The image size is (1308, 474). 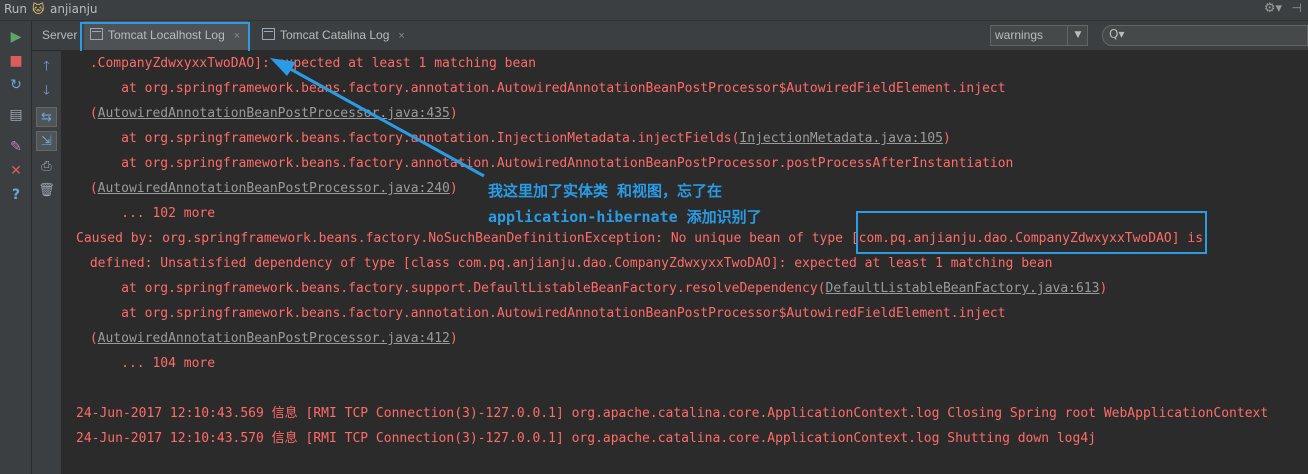 I want to click on soft-wrap-icon: ⇆, so click(x=46, y=117).